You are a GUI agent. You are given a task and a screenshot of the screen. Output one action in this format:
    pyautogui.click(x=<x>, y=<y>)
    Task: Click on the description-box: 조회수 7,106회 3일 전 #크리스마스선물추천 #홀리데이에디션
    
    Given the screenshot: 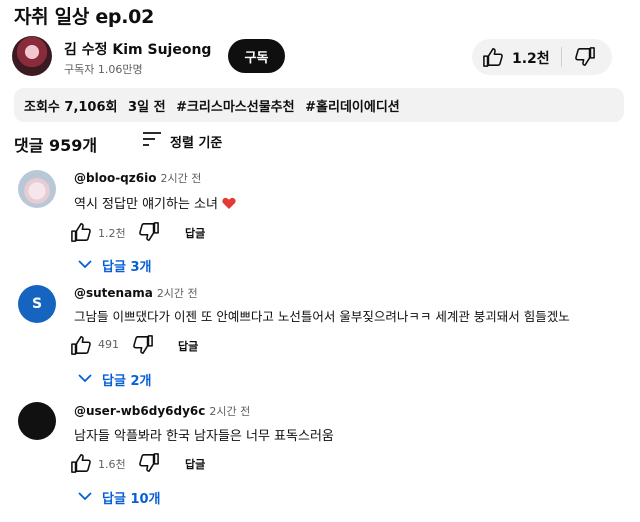 What is the action you would take?
    pyautogui.click(x=319, y=105)
    